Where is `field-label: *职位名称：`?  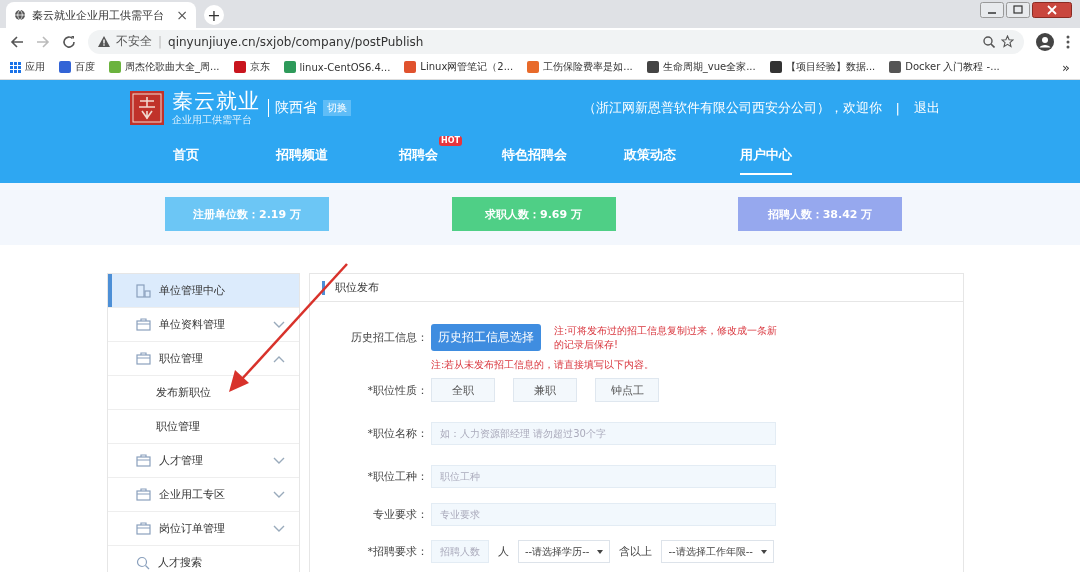 field-label: *职位名称： is located at coordinates (397, 433).